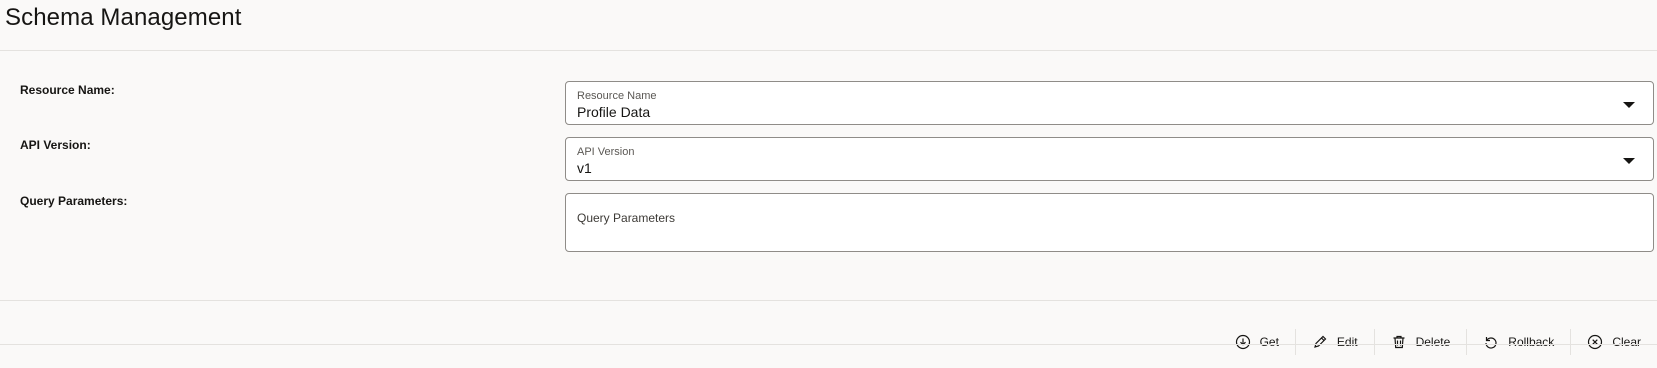 The height and width of the screenshot is (368, 1657). I want to click on get-button-label: Get, so click(1269, 341).